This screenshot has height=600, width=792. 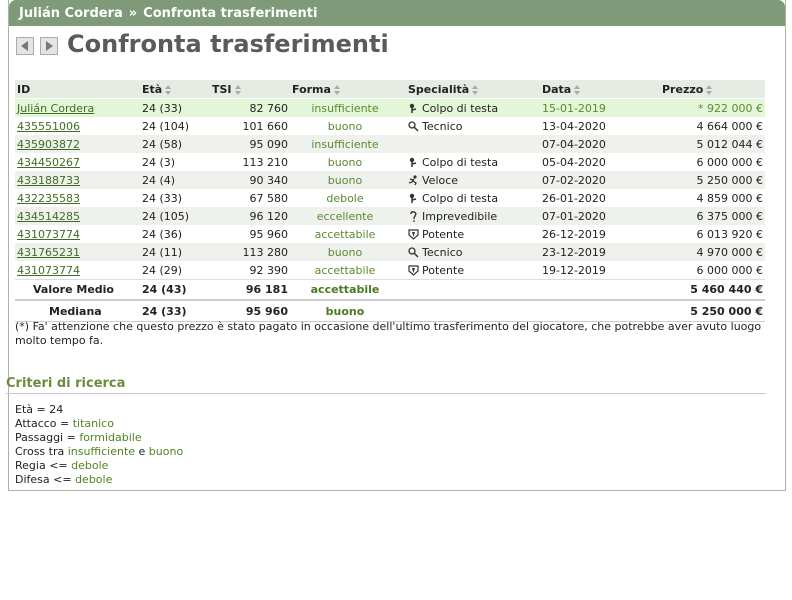 What do you see at coordinates (77, 310) in the screenshot?
I see `median-label: Mediana` at bounding box center [77, 310].